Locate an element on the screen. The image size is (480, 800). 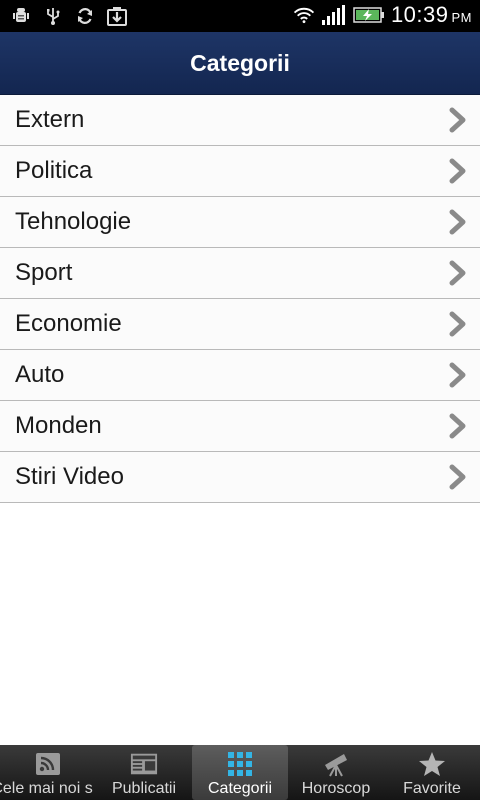
status-bar: 10:39 PM is located at coordinates (240, 16).